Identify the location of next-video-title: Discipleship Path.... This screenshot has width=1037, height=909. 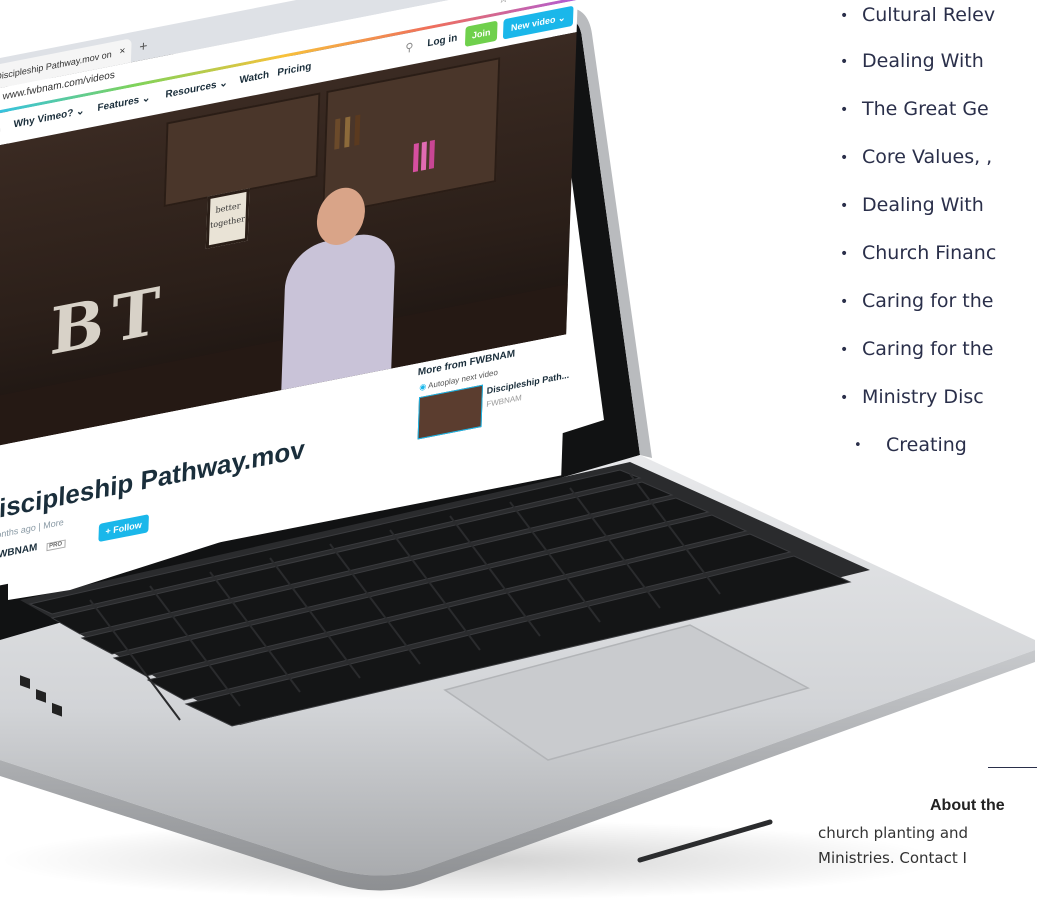
(528, 383).